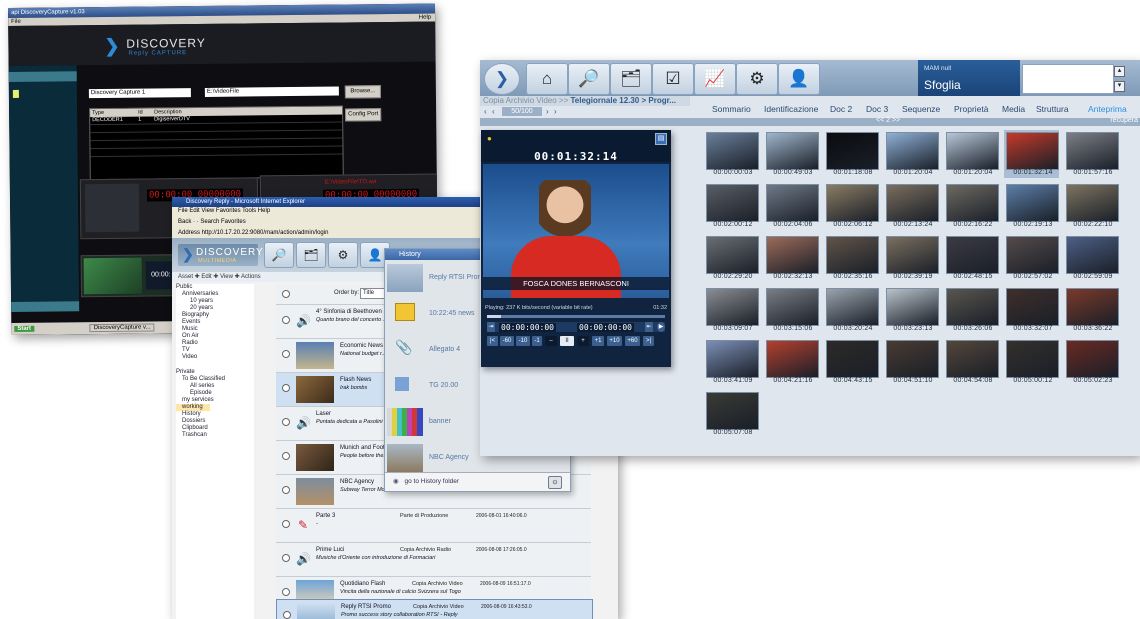  I want to click on thumbnail-cell: 00:03:32:07, so click(1031, 310).